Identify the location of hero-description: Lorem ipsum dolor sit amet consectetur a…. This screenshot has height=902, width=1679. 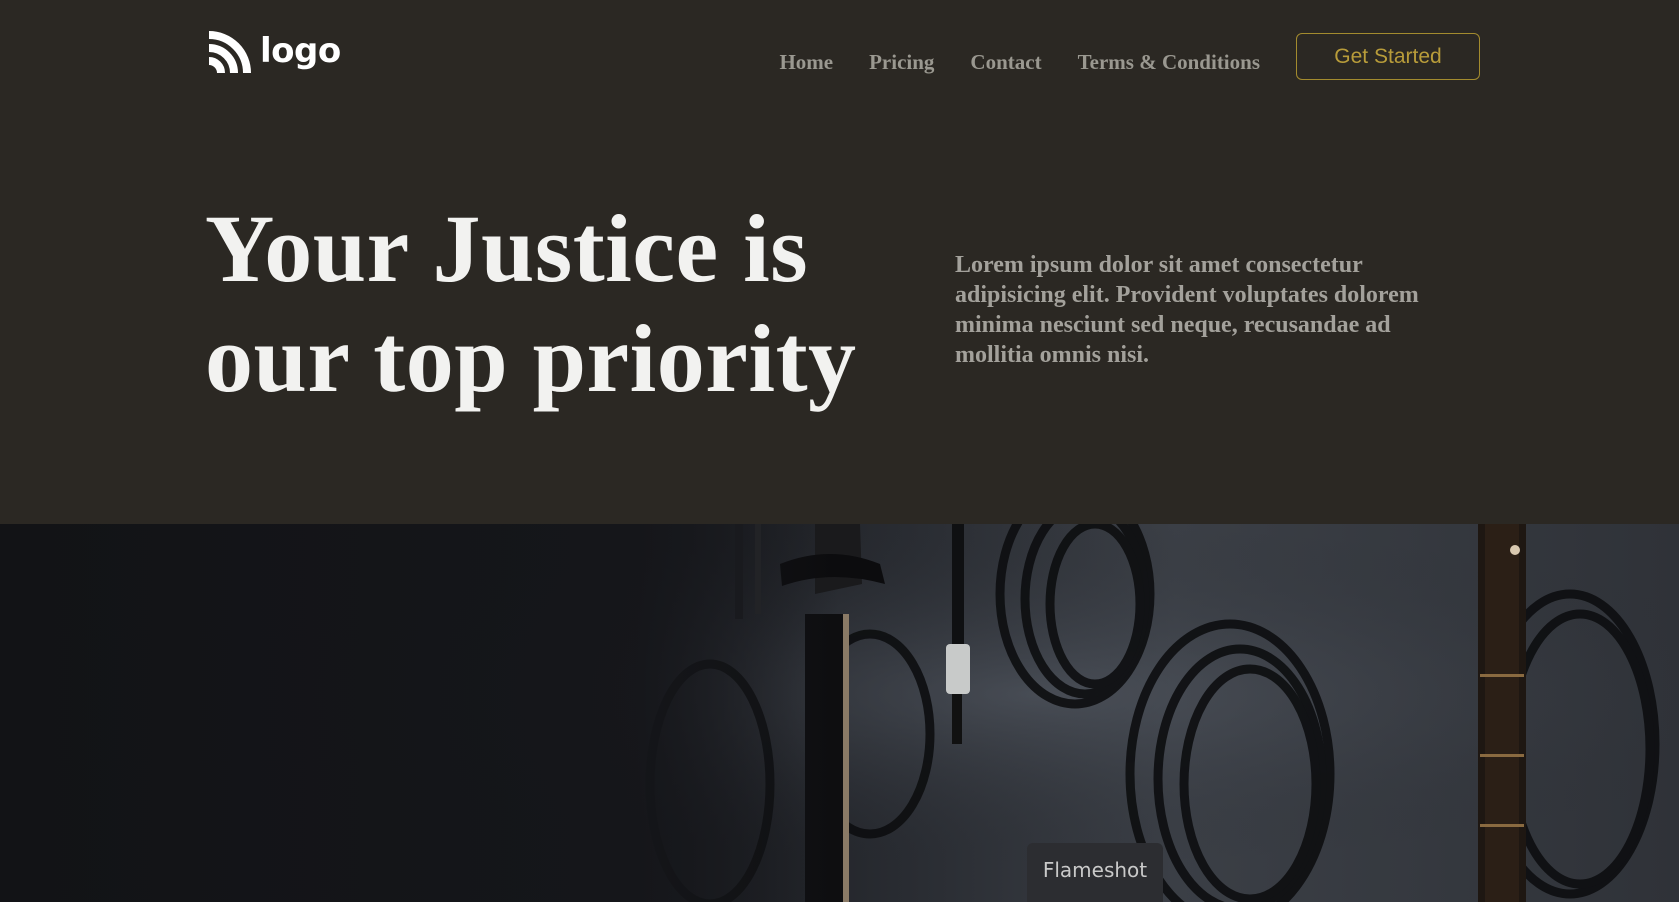
(1187, 310).